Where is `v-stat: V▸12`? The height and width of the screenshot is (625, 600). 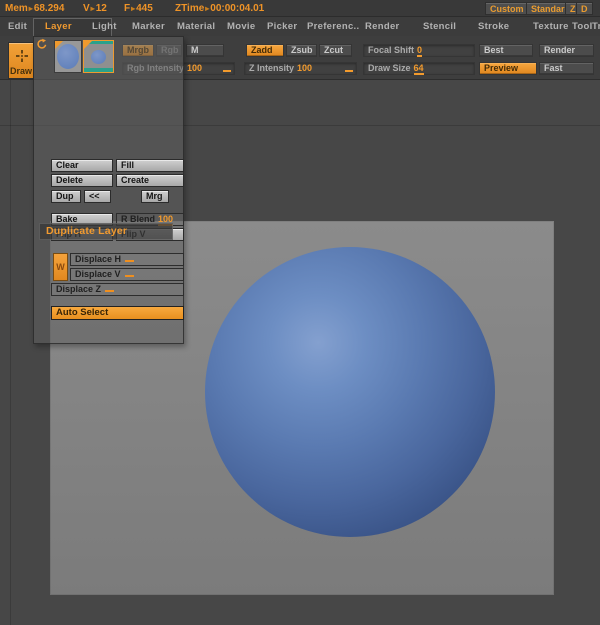
v-stat: V▸12 is located at coordinates (95, 9).